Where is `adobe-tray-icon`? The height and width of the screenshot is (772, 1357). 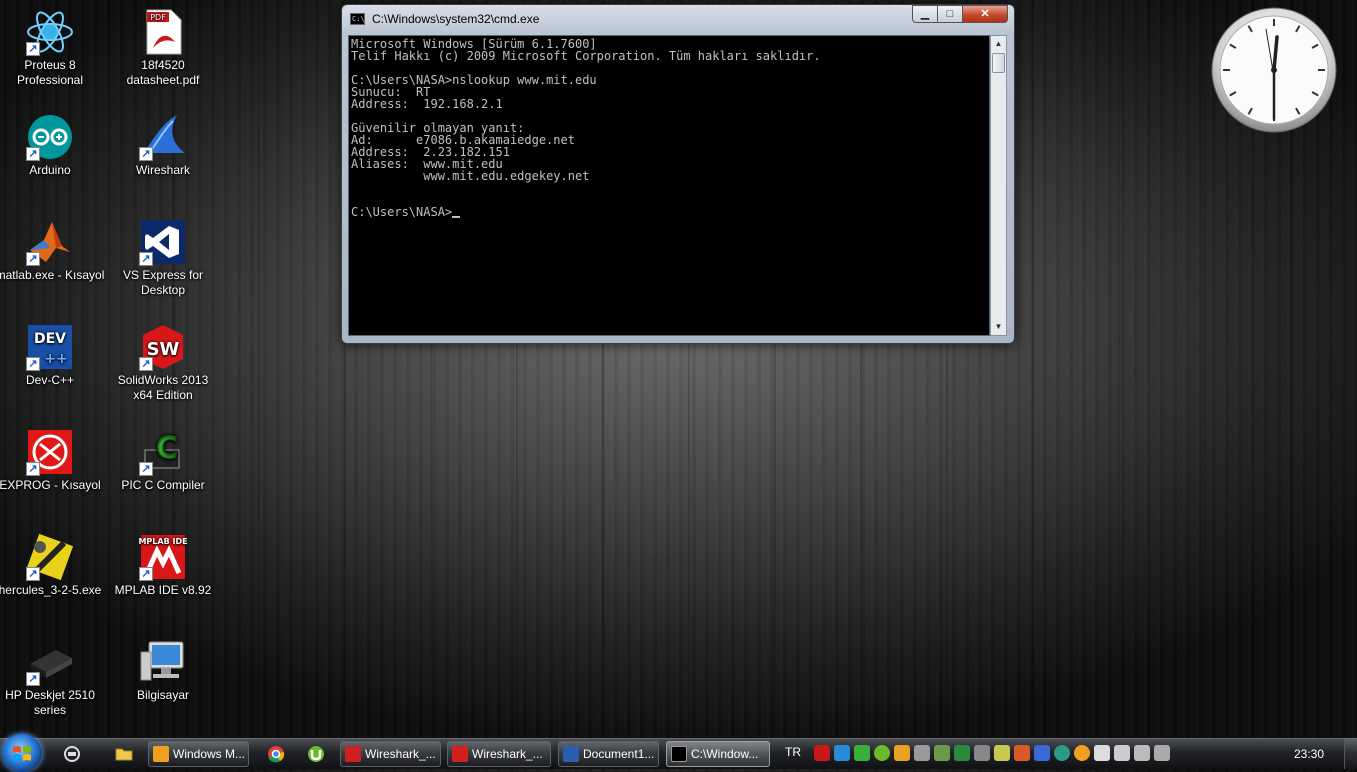 adobe-tray-icon is located at coordinates (822, 753).